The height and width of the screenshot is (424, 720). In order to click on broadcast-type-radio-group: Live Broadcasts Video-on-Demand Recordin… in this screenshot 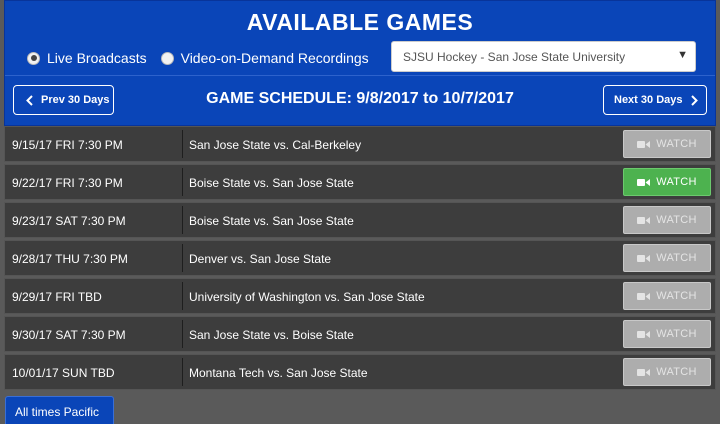, I will do `click(205, 58)`.